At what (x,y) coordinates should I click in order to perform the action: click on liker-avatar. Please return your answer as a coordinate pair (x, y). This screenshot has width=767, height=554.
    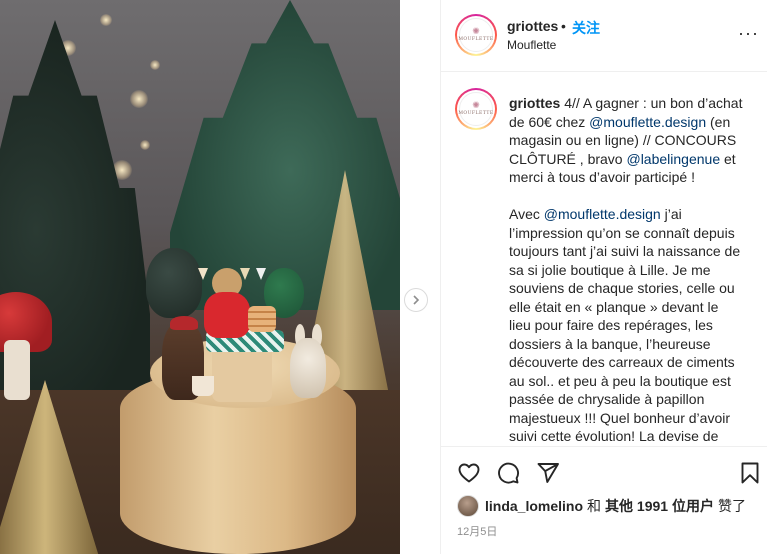
    Looking at the image, I should click on (468, 506).